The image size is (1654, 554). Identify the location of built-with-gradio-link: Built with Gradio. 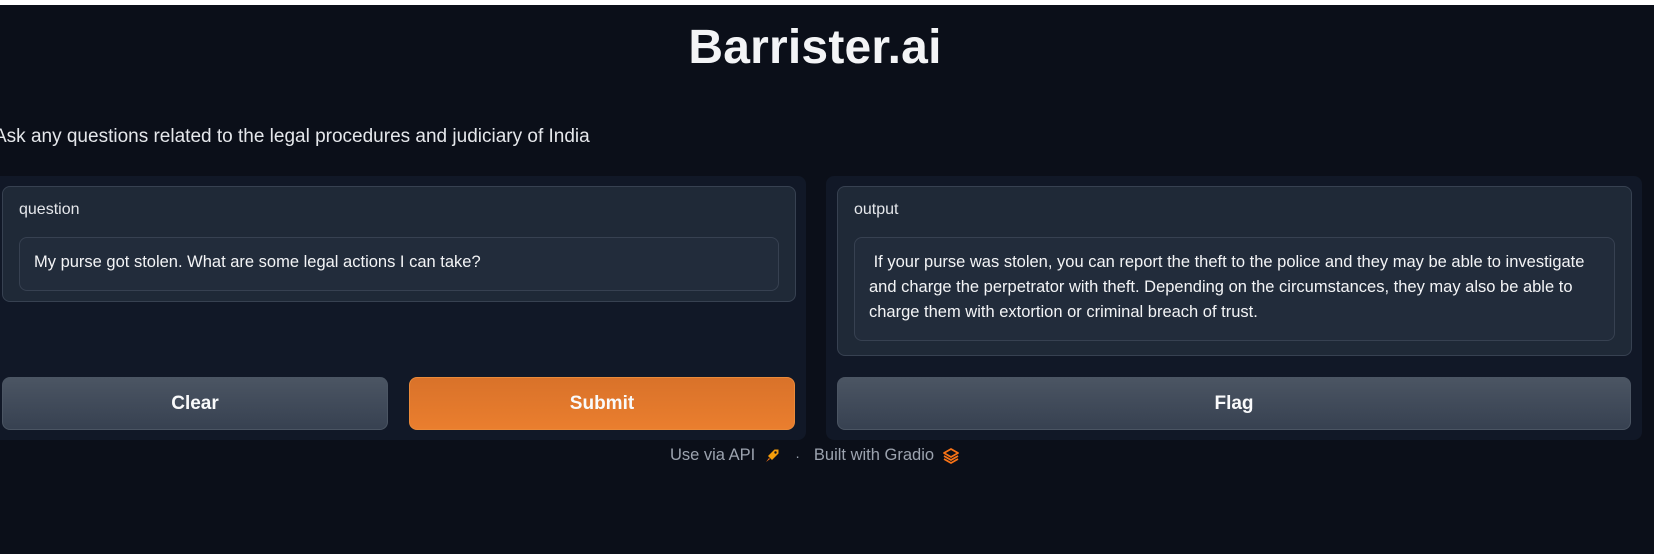
(887, 455).